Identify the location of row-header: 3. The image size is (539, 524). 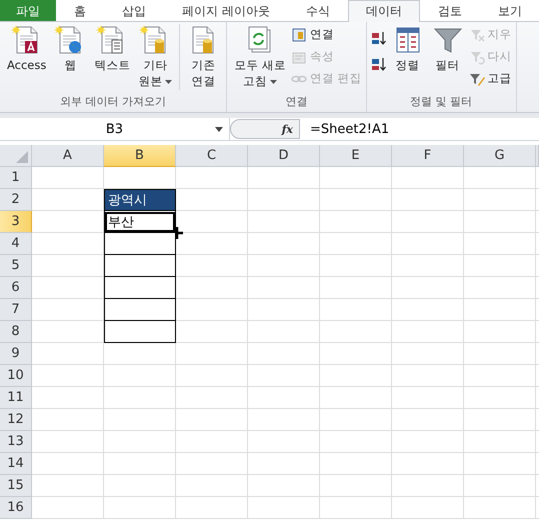
(16, 222).